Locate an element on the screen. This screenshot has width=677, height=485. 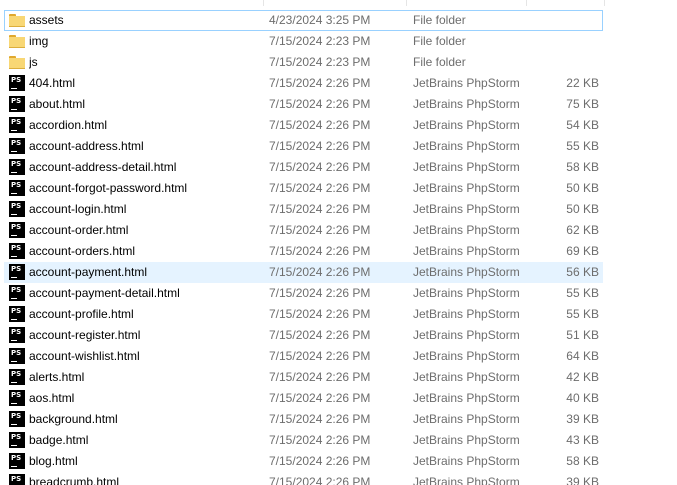
file-size: 64 KB is located at coordinates (582, 356).